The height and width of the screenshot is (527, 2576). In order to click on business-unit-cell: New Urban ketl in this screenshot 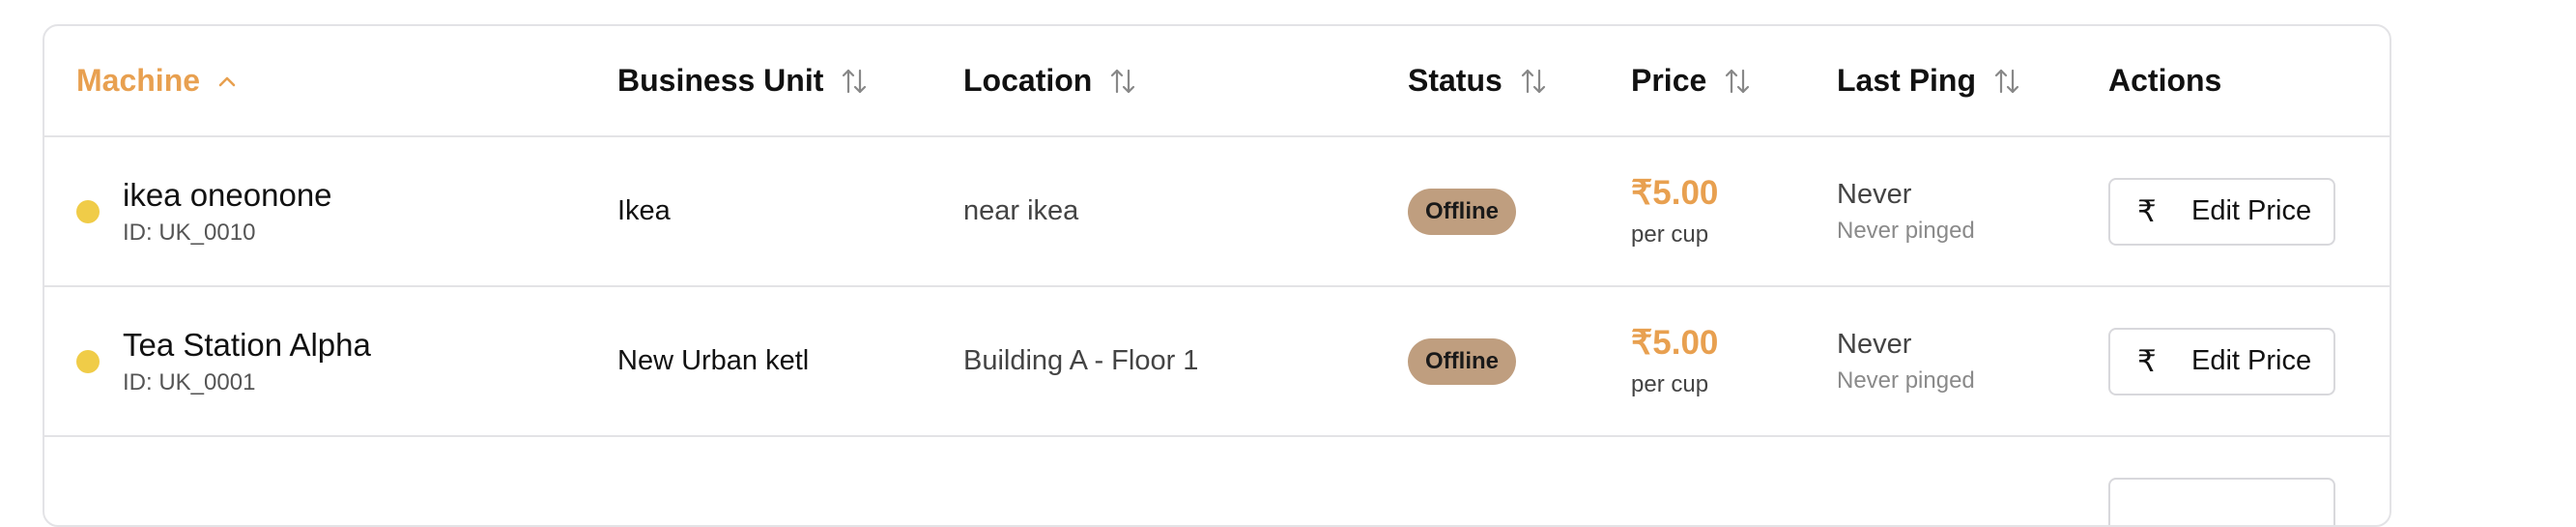, I will do `click(713, 361)`.